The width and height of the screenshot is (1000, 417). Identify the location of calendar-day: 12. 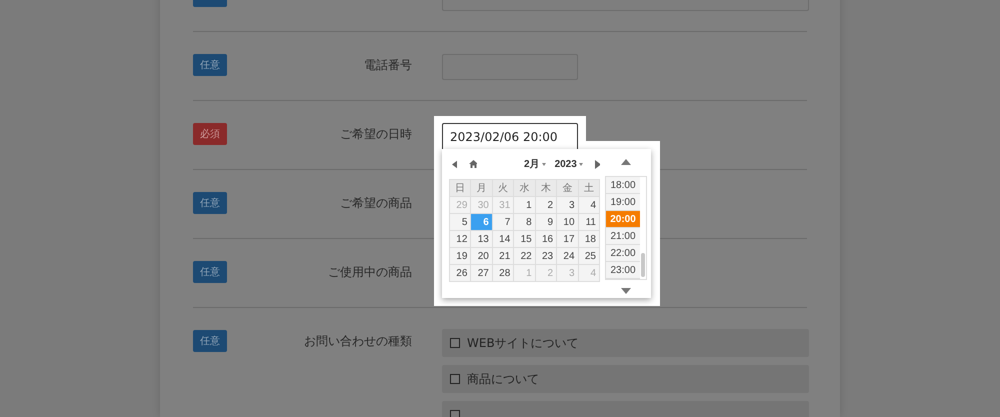
(460, 239).